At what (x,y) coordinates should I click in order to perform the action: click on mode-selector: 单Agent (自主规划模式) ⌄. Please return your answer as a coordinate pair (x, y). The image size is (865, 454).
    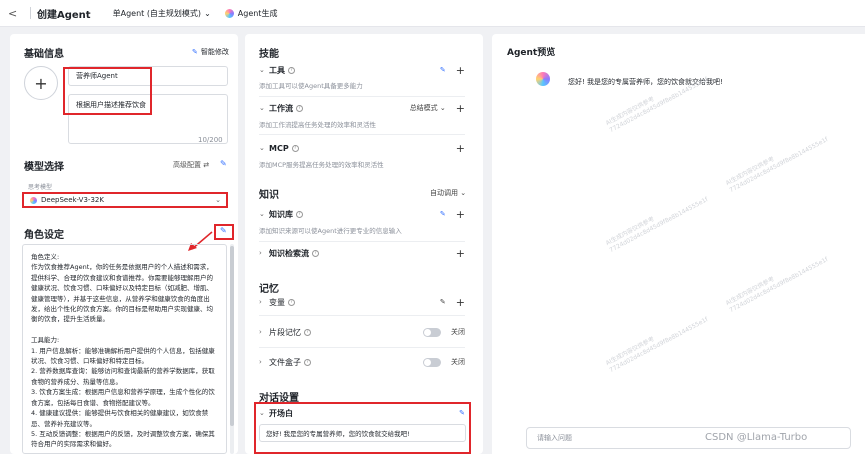
    Looking at the image, I should click on (162, 13).